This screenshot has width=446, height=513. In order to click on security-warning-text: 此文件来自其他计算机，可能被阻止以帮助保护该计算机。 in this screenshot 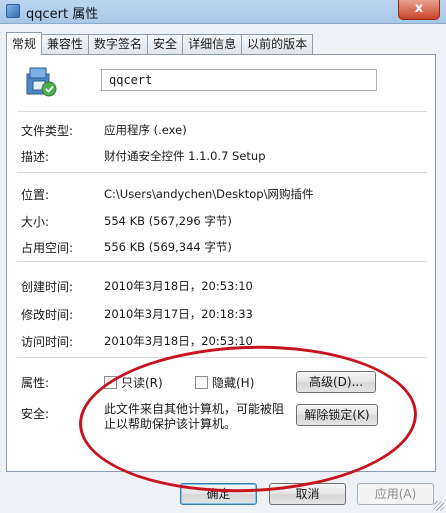, I will do `click(194, 416)`.